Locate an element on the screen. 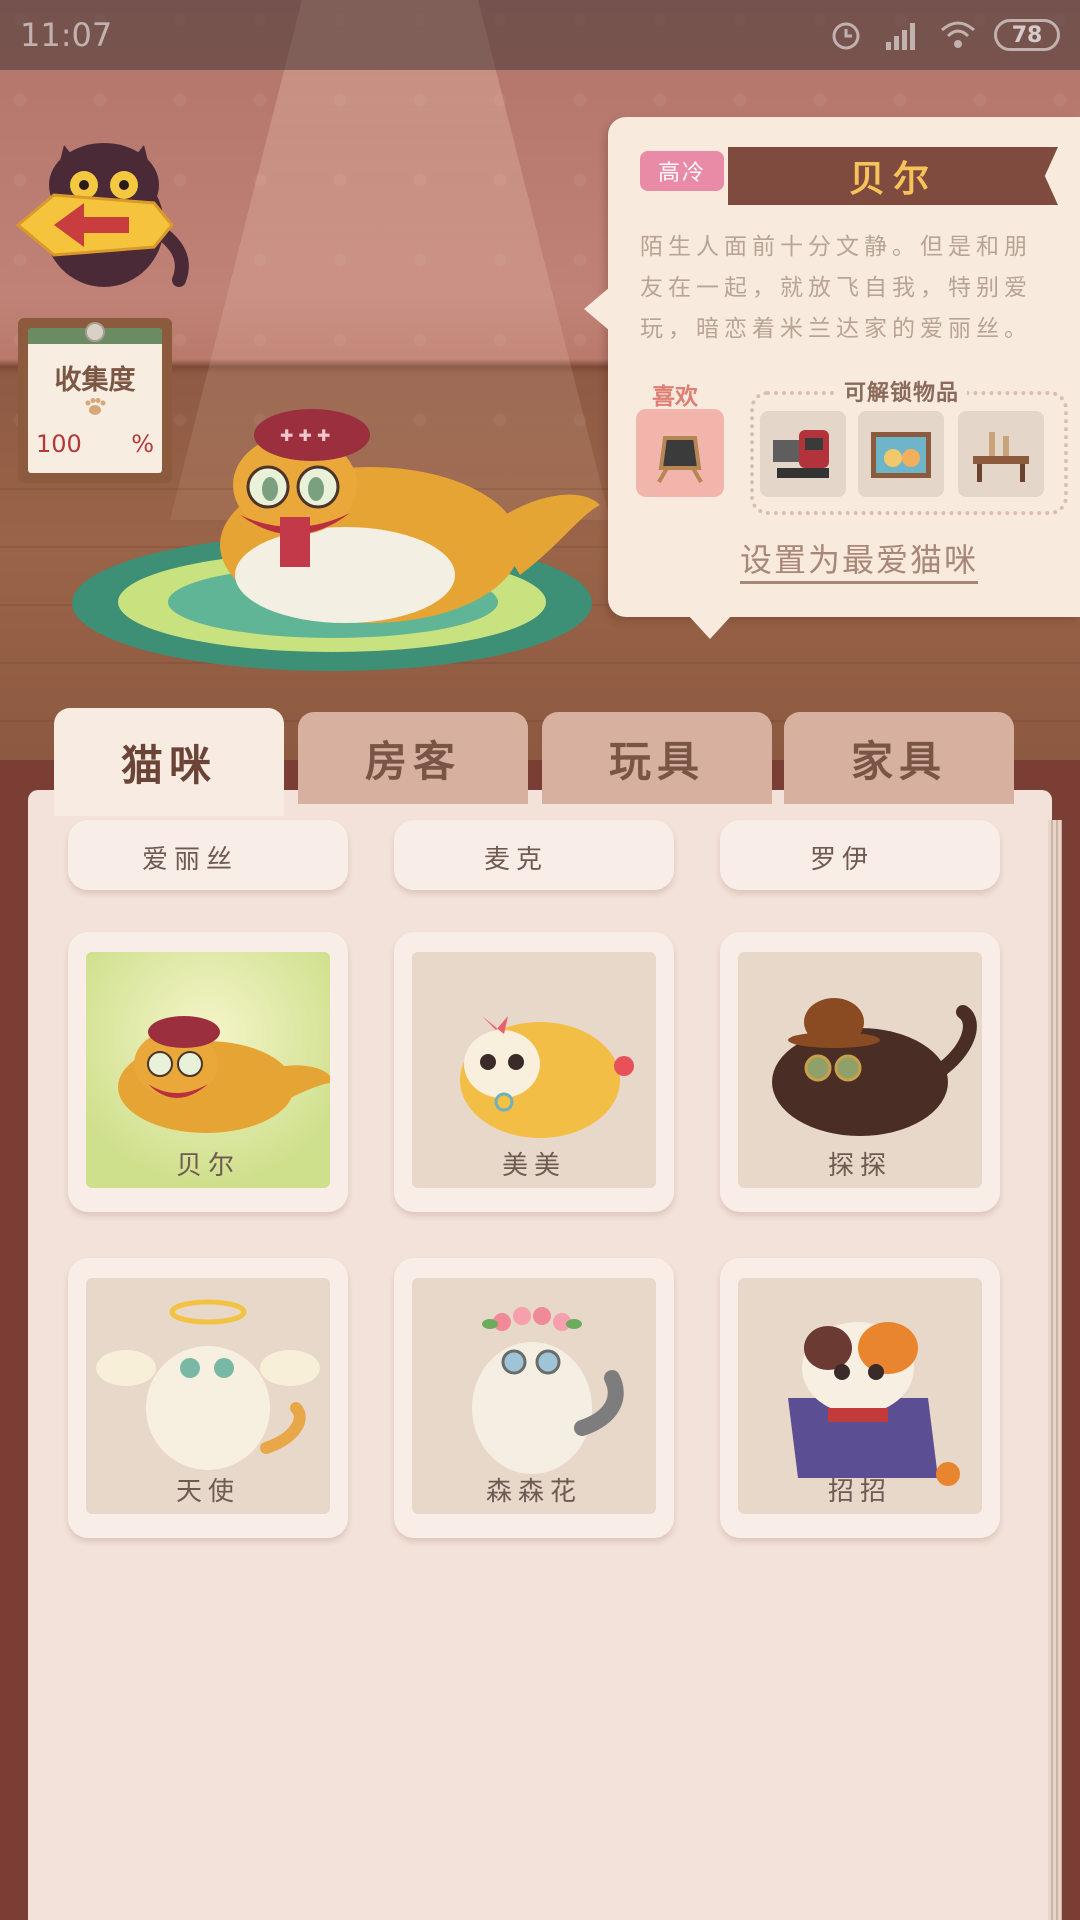  collection-inner: 收集度 100 % is located at coordinates (95, 397).